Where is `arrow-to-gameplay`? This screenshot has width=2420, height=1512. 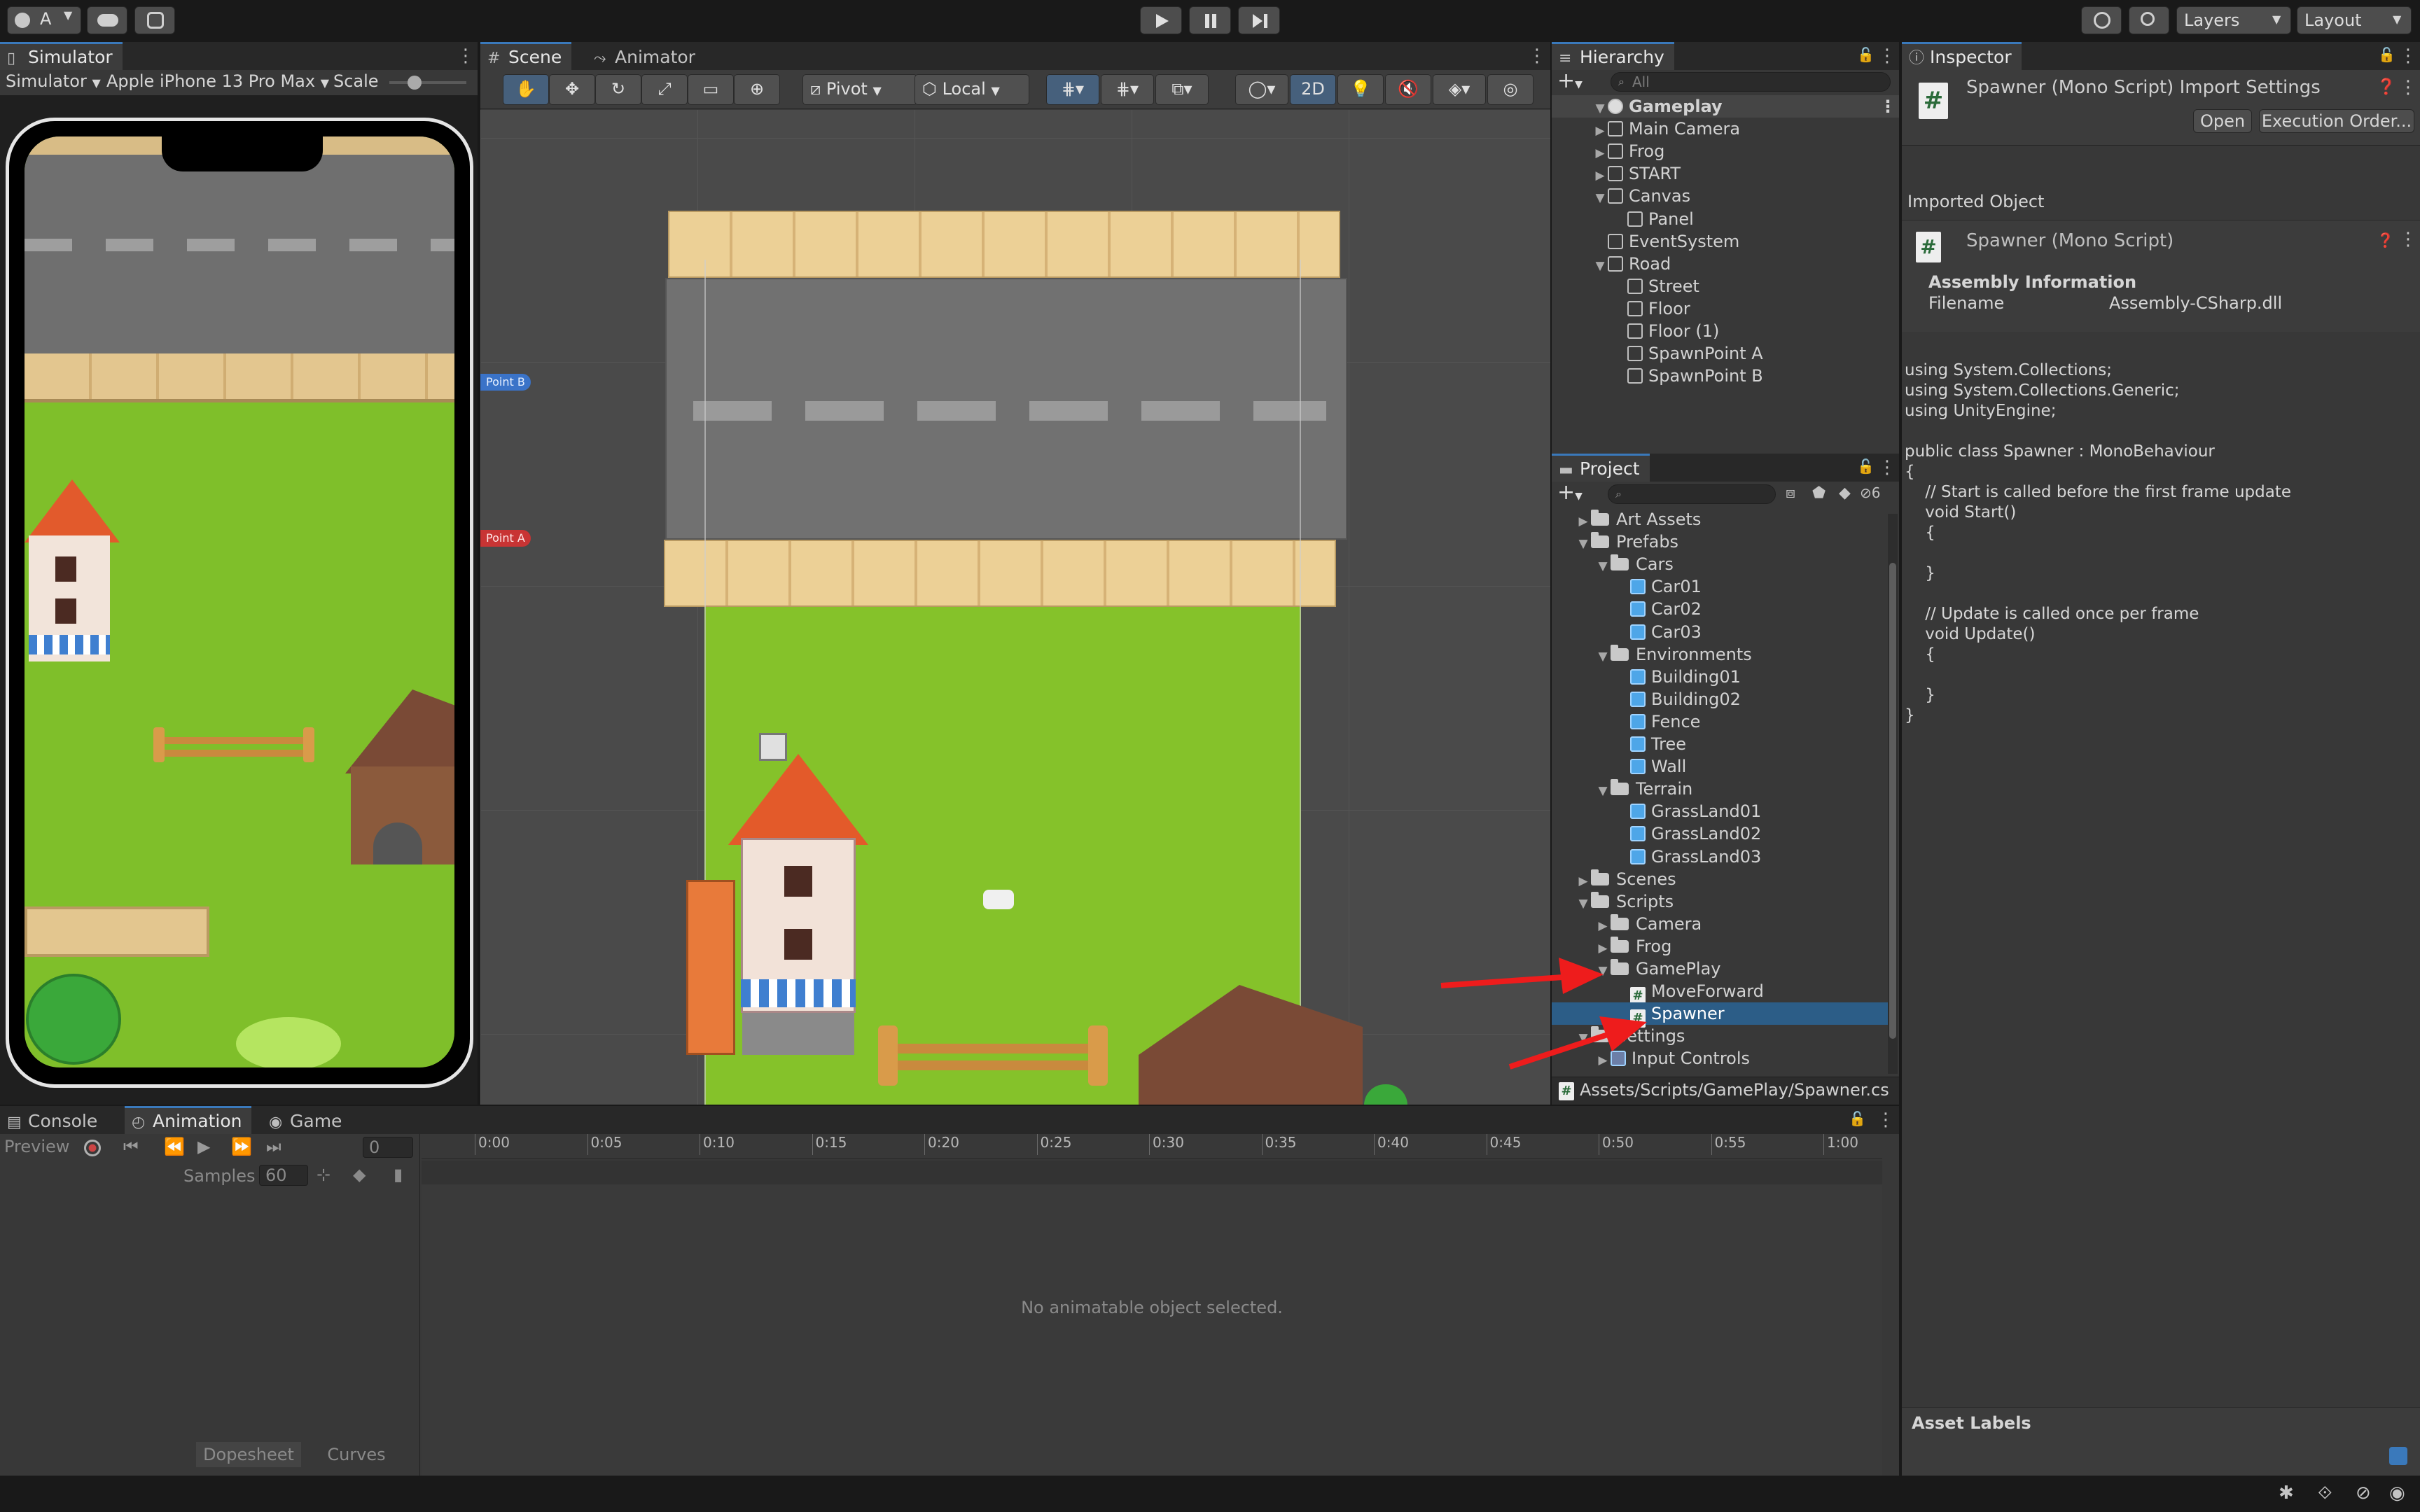 arrow-to-gameplay is located at coordinates (1522, 976).